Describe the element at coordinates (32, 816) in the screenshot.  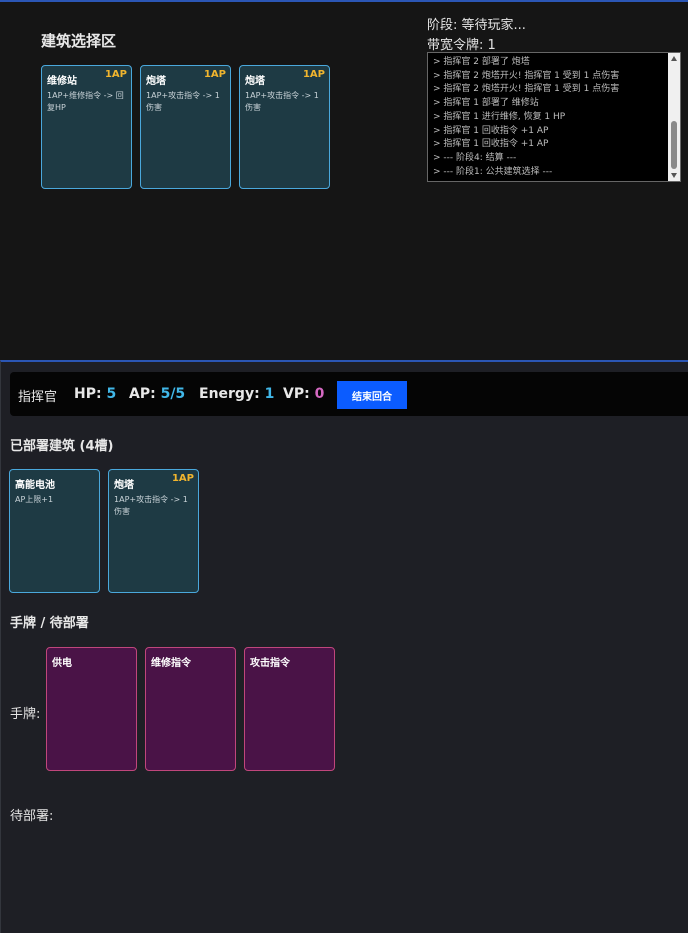
I see `pending-deploy-label: 待部署:` at that location.